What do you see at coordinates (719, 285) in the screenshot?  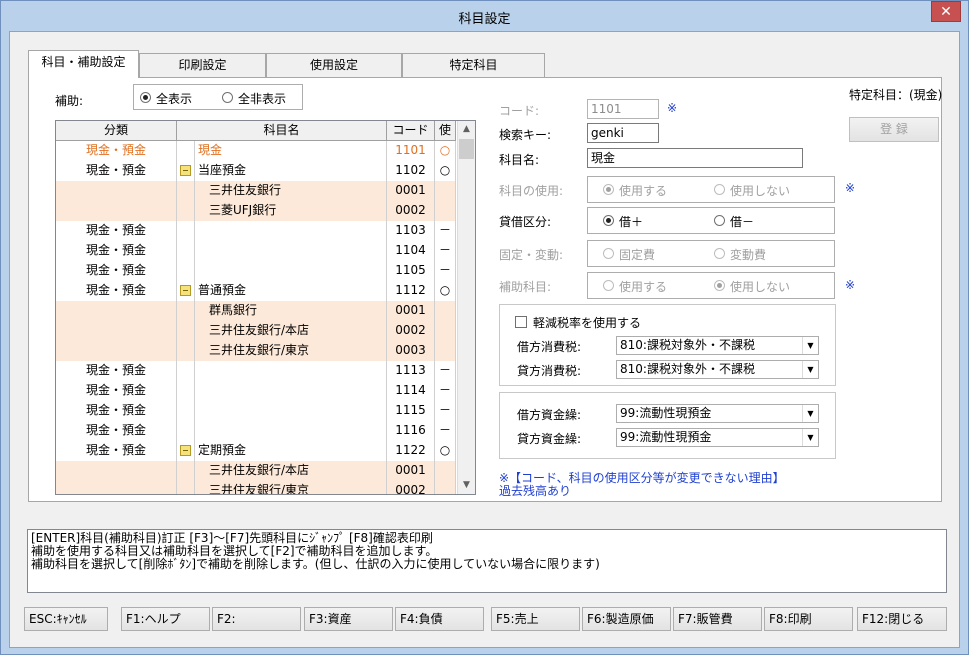 I see `hojo-nouse-radio` at bounding box center [719, 285].